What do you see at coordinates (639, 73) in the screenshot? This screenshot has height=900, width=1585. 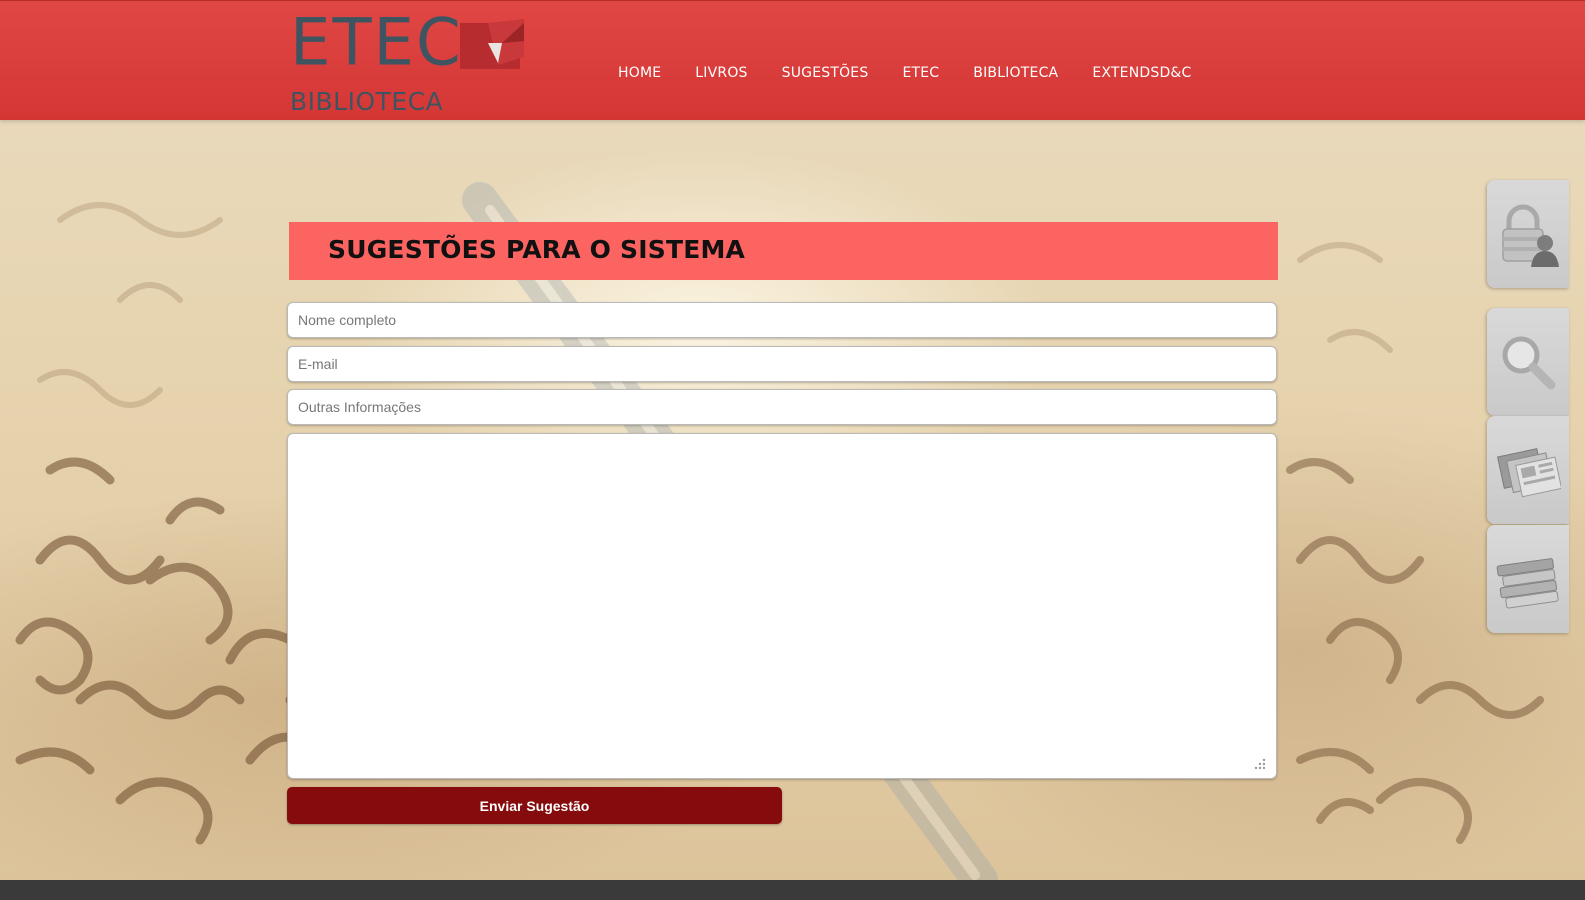 I see `nav-item-home: HOME` at bounding box center [639, 73].